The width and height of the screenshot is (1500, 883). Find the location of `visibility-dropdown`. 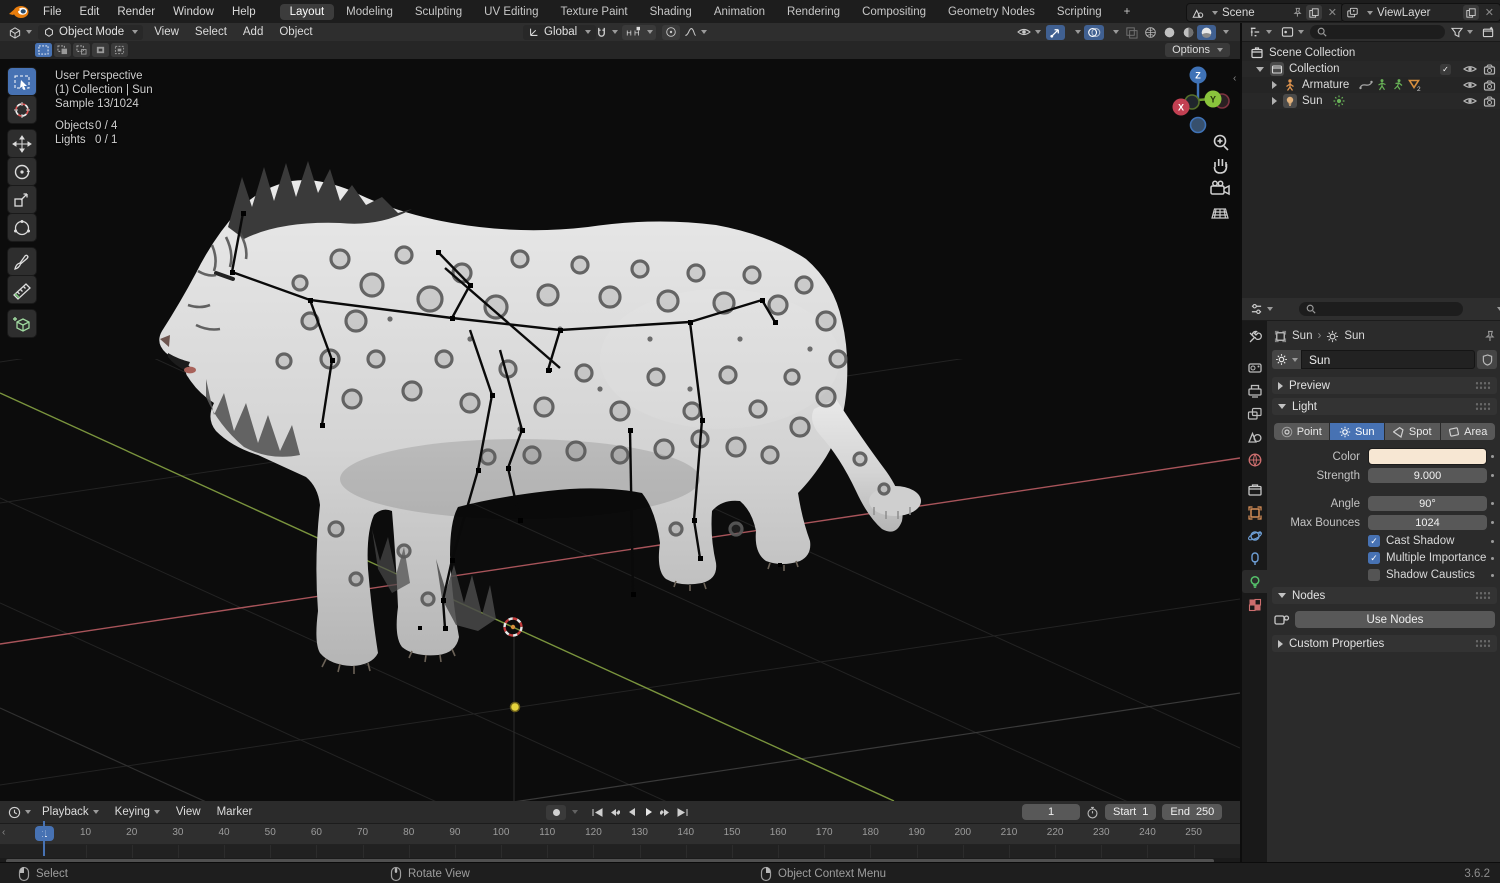

visibility-dropdown is located at coordinates (1029, 32).